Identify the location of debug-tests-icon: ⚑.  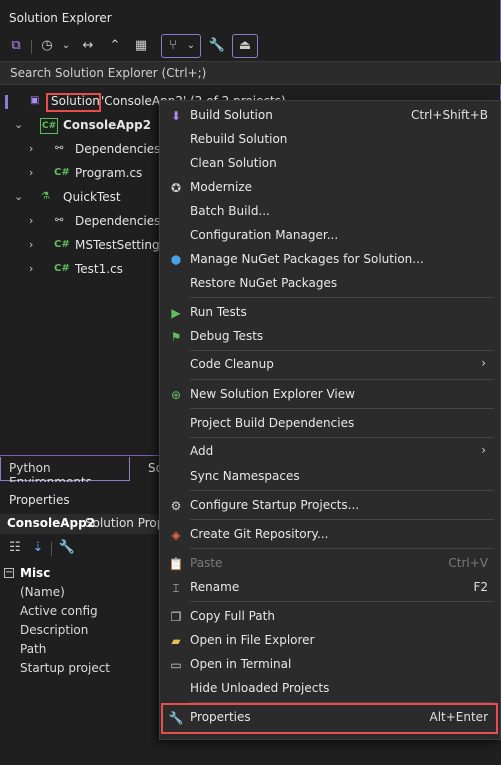
(176, 337).